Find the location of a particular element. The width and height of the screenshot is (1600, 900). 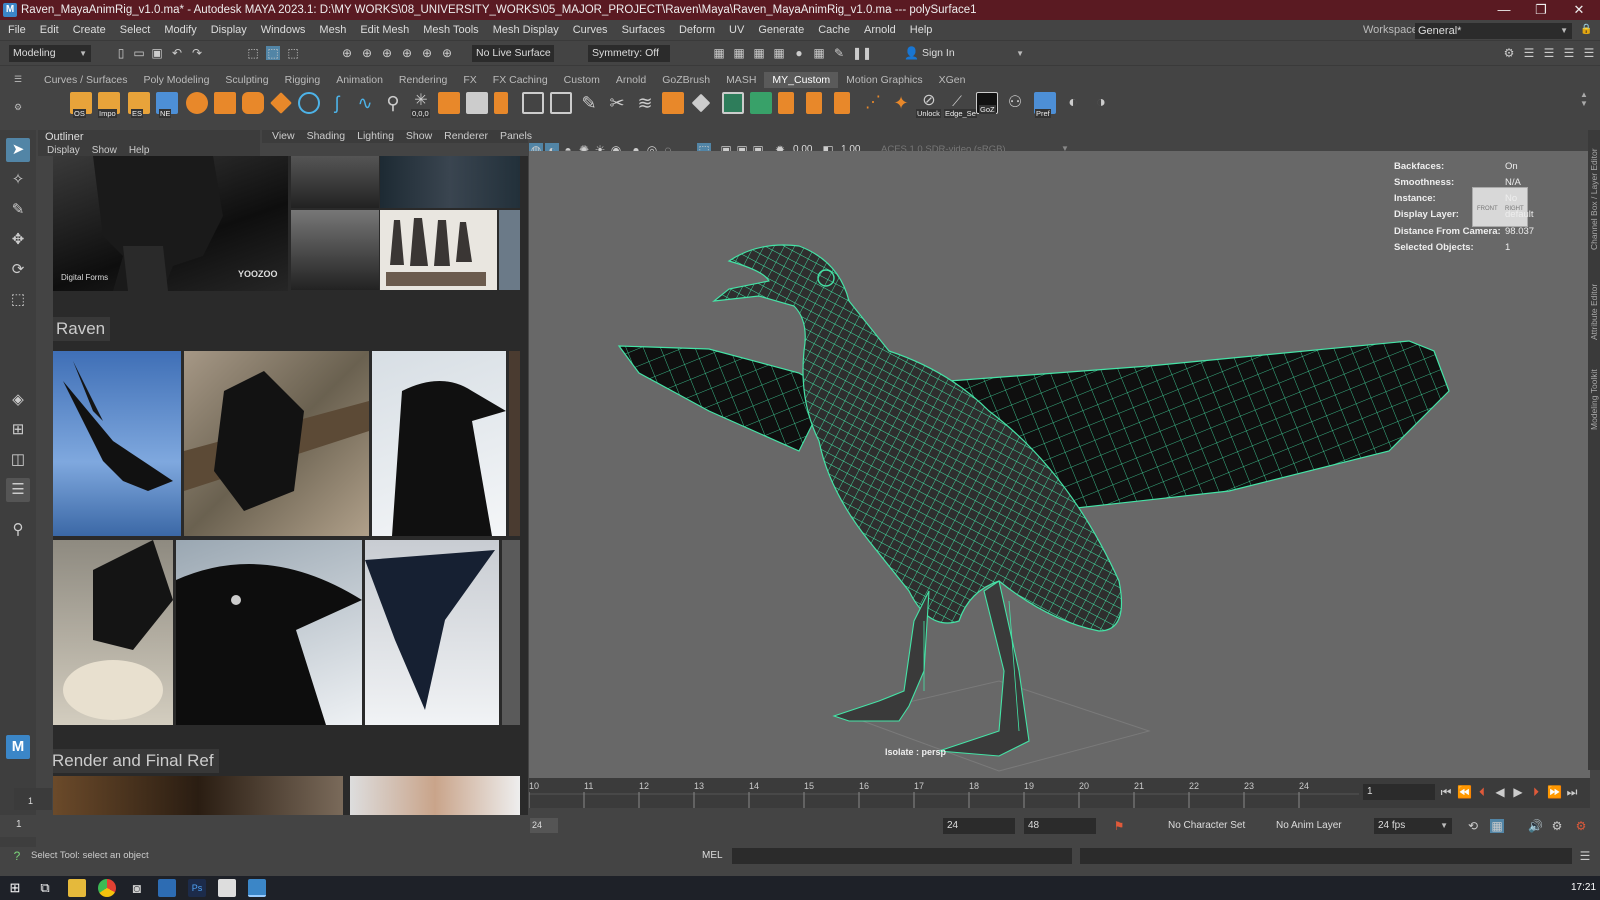

step-back-frame-icon: ⏴ is located at coordinates (1482, 792).